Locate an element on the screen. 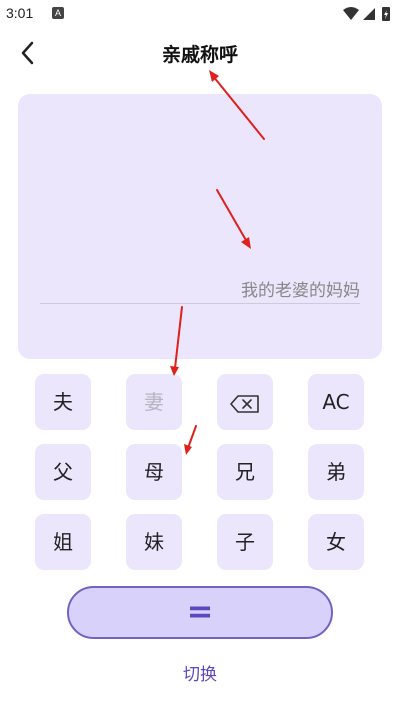  display-divider is located at coordinates (200, 303).